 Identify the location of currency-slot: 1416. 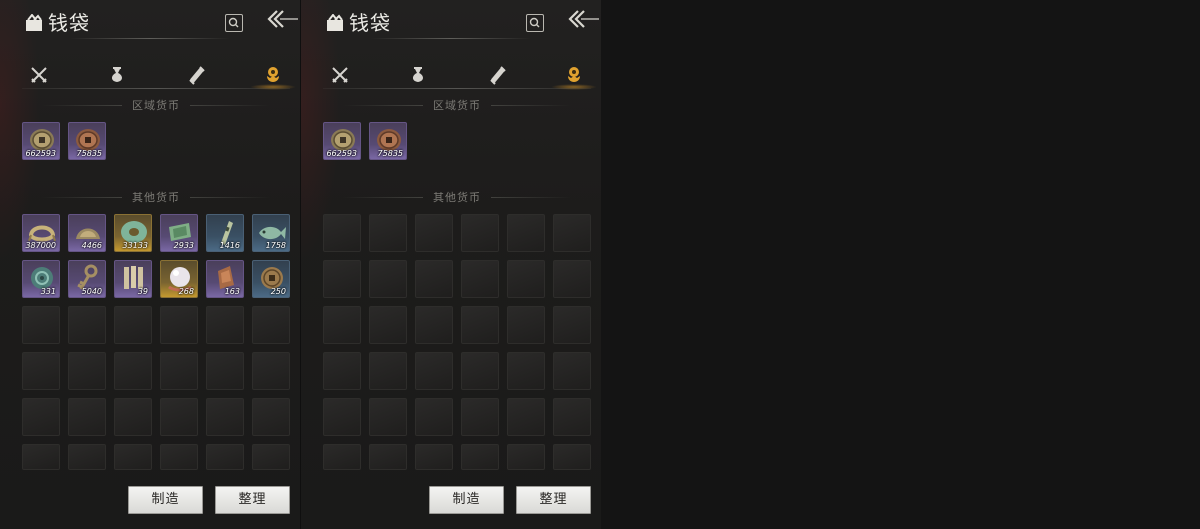
(225, 233).